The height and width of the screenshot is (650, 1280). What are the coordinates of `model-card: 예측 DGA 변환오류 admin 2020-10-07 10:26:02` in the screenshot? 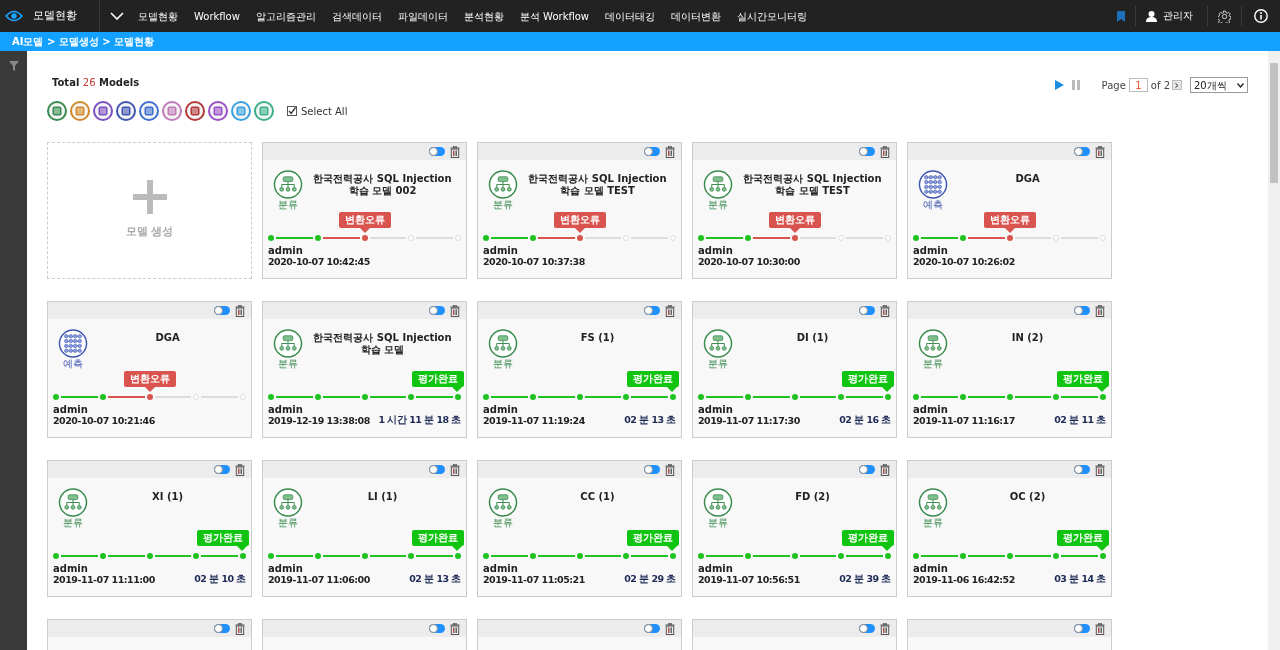 It's located at (1009, 210).